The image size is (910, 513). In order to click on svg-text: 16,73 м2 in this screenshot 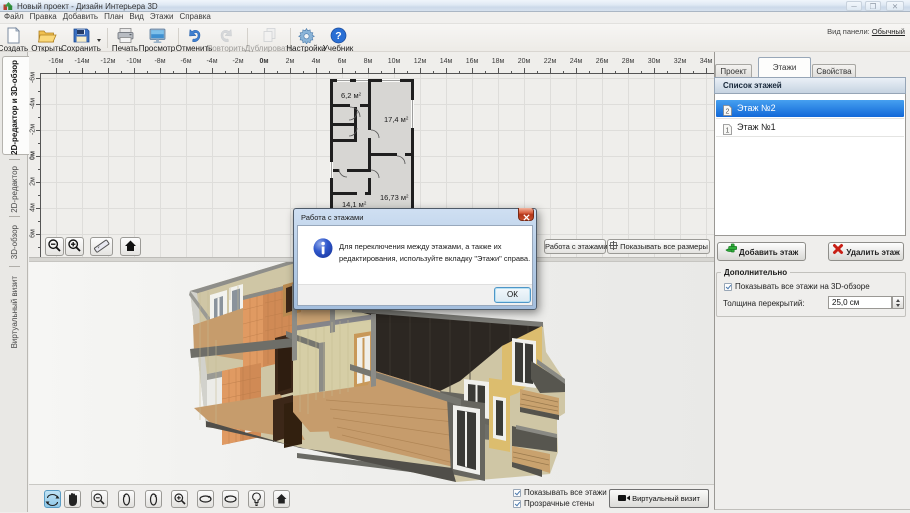, I will do `click(394, 197)`.